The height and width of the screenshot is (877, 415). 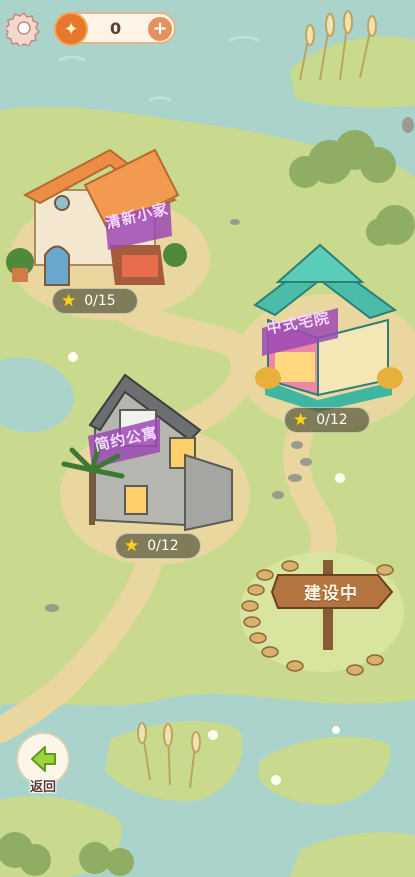 What do you see at coordinates (100, 301) in the screenshot?
I see `progress-text: 0/15` at bounding box center [100, 301].